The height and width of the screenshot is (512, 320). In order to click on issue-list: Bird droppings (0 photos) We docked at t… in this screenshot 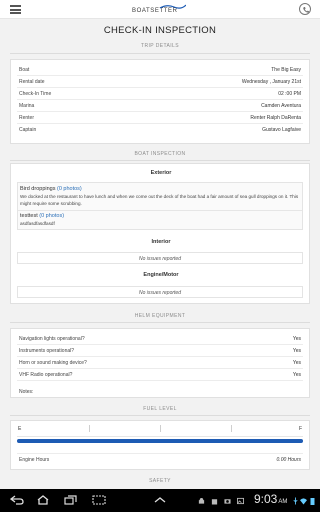, I will do `click(160, 206)`.